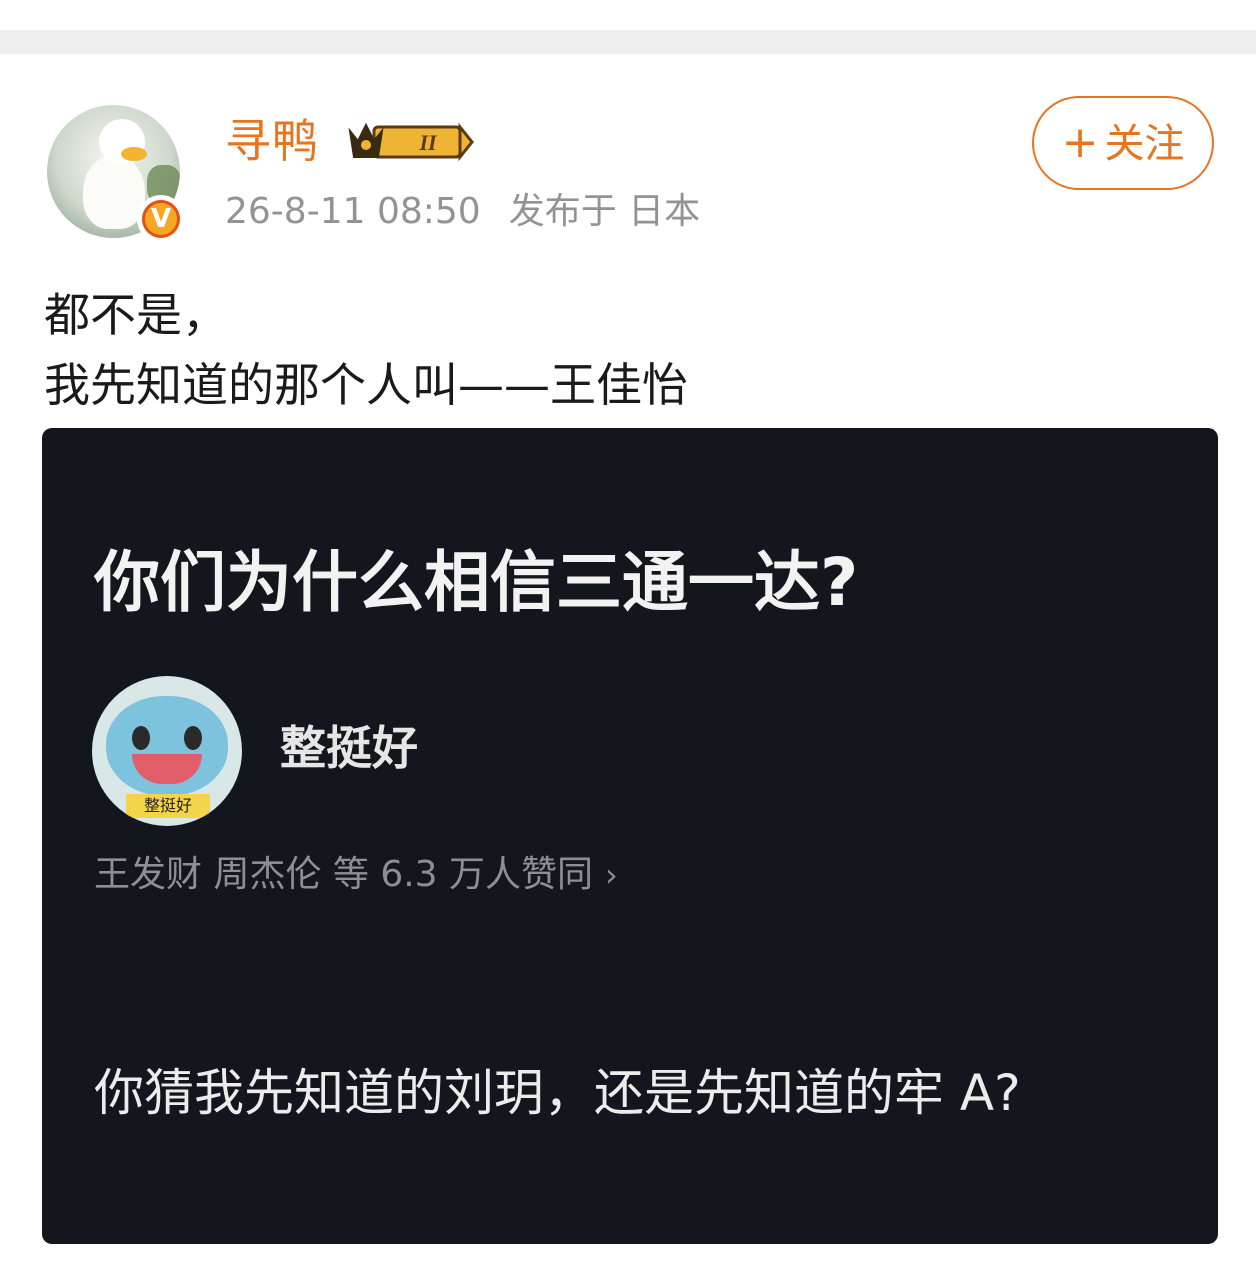  Describe the element at coordinates (629, 350) in the screenshot. I see `post-body: 都不是， 我先知道的那个人叫——王佳怡` at that location.